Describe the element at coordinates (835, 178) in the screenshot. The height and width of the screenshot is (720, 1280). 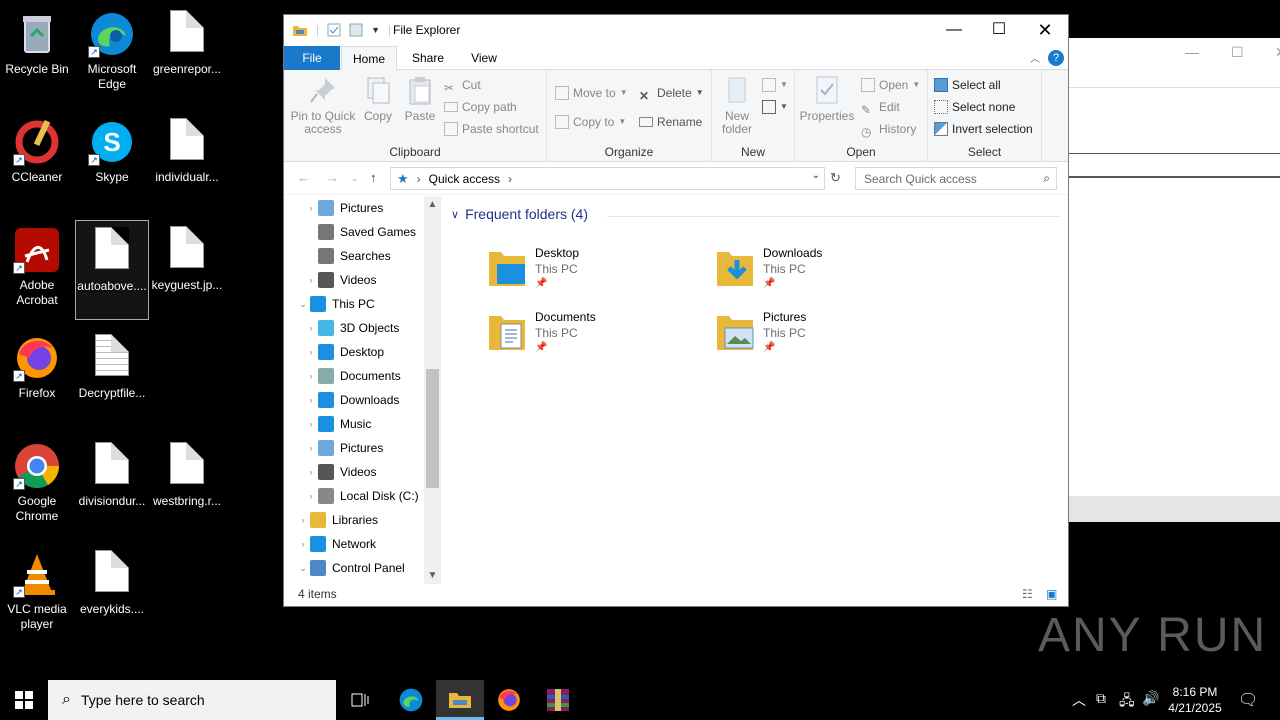
I see `refresh-icon: ↻` at that location.